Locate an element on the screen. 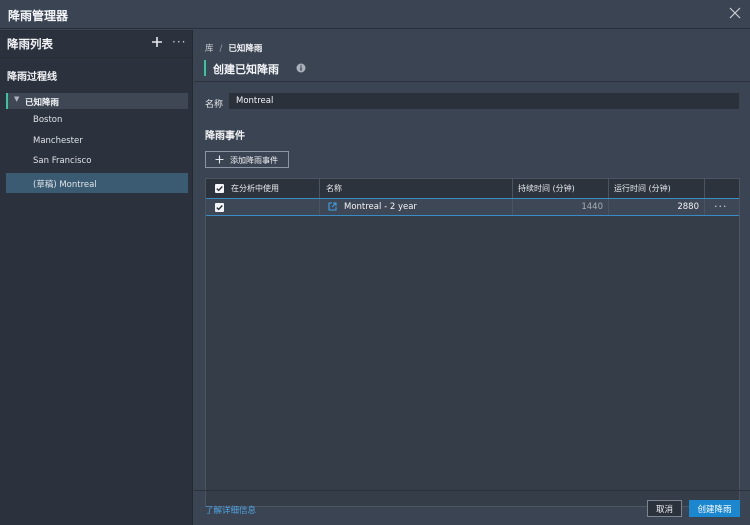 This screenshot has width=750, height=525. tree-node-label: 已知降雨 is located at coordinates (42, 103).